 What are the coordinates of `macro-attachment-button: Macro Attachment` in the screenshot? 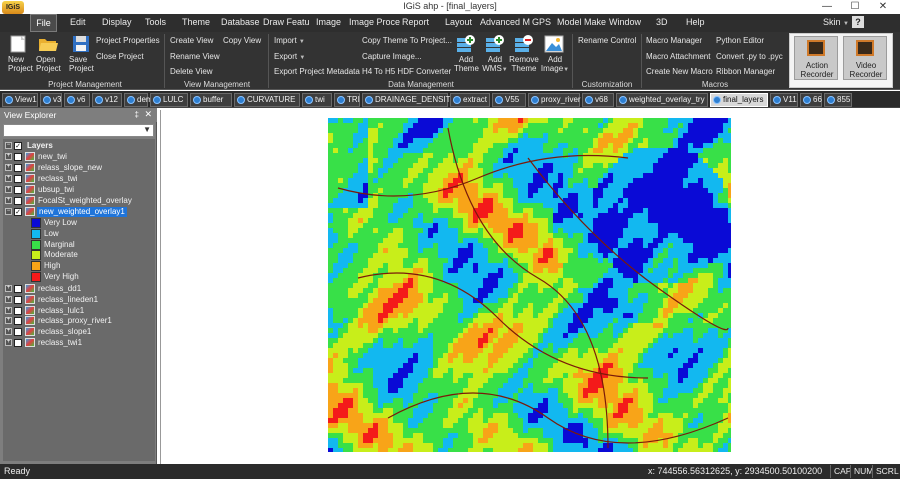 It's located at (678, 56).